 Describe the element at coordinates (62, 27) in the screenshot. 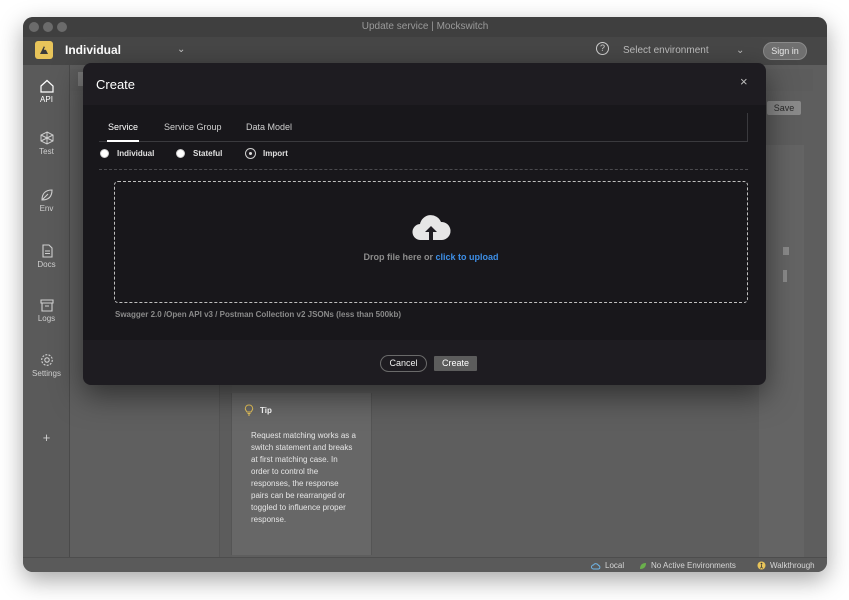

I see `maximize-window-button` at that location.